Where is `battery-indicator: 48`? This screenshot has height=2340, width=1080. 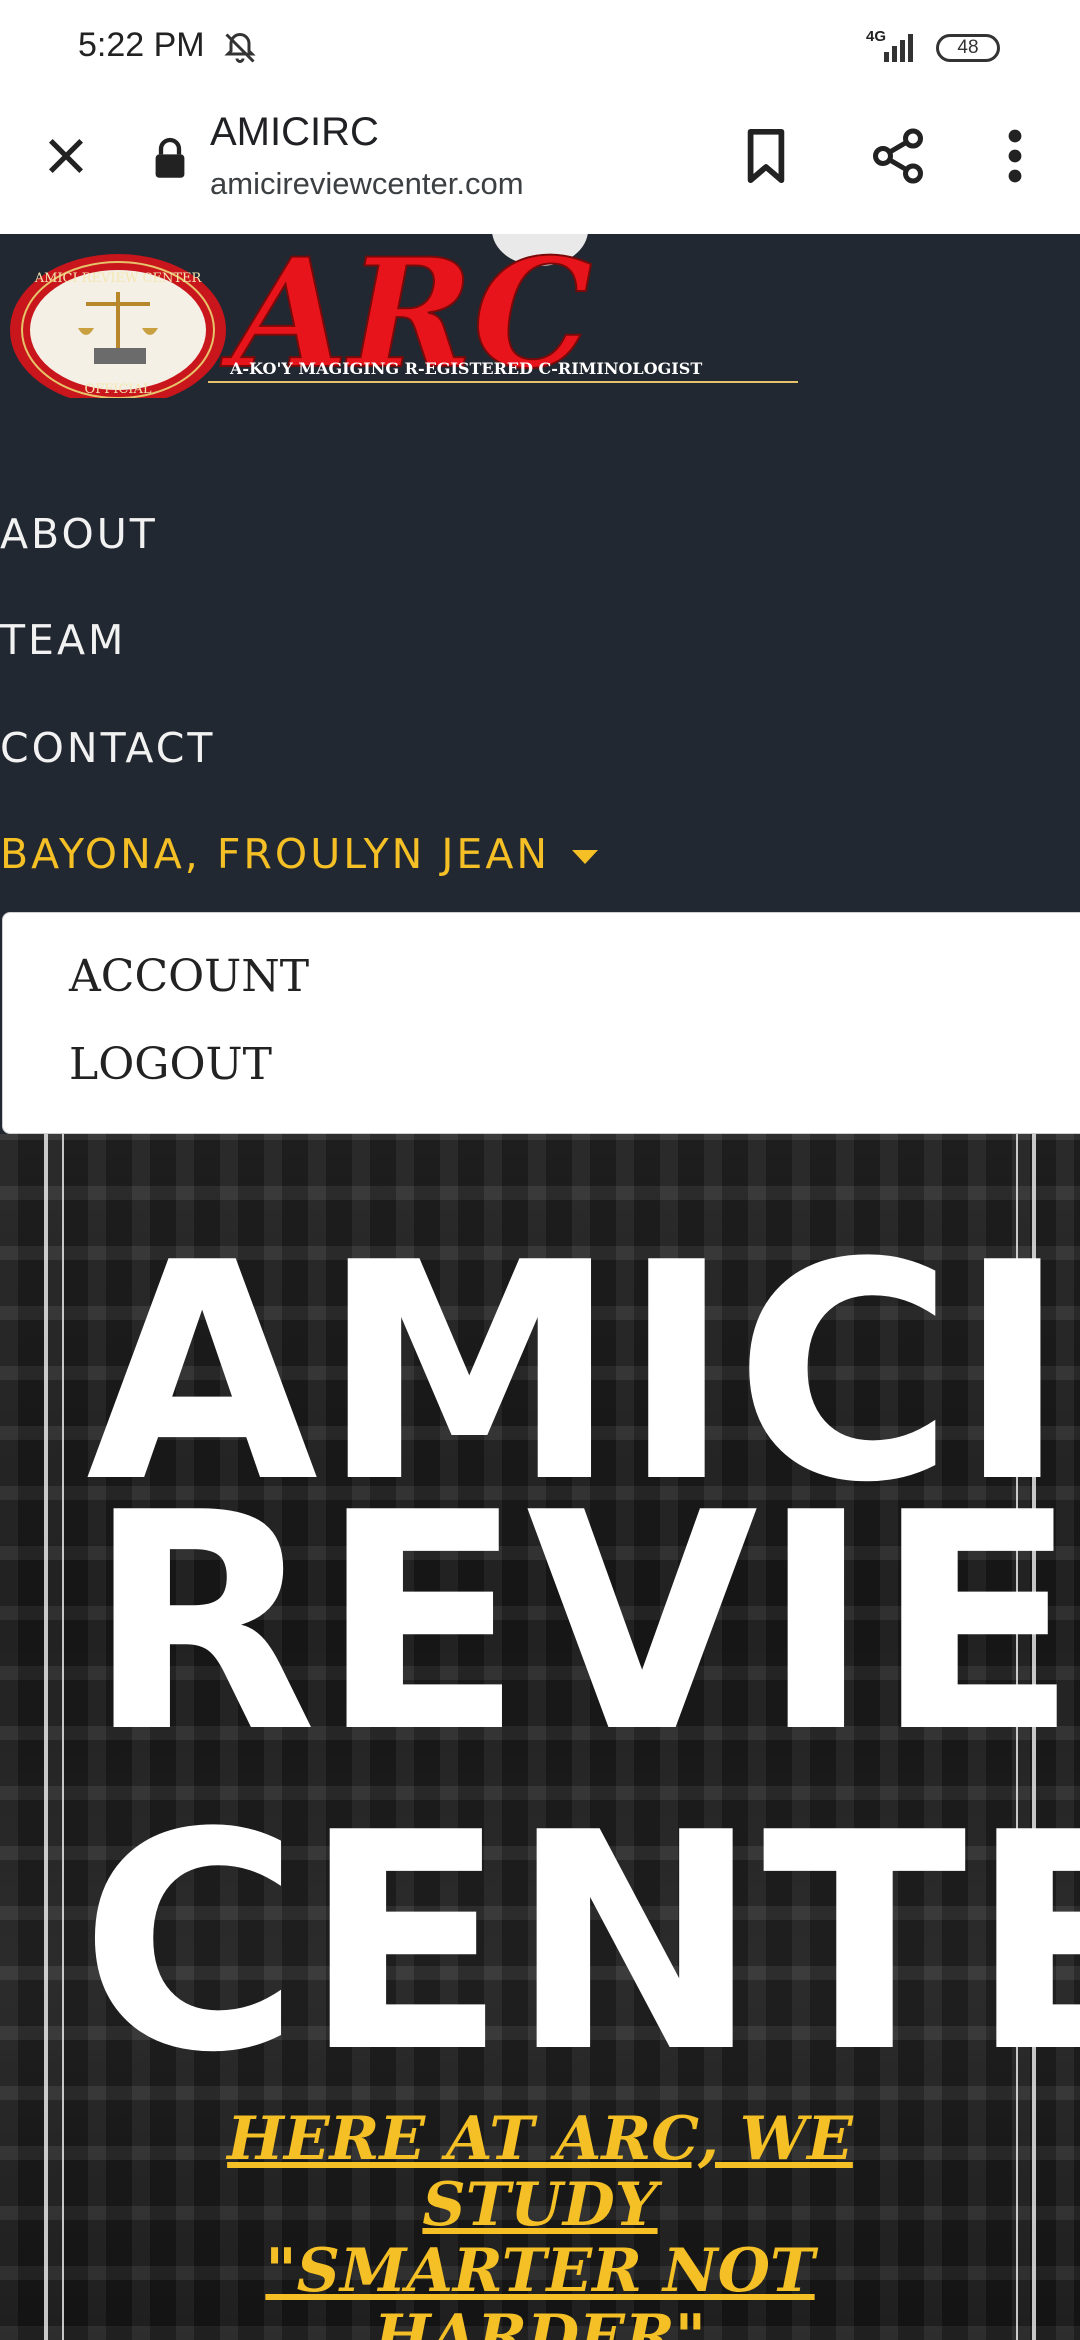 battery-indicator: 48 is located at coordinates (968, 48).